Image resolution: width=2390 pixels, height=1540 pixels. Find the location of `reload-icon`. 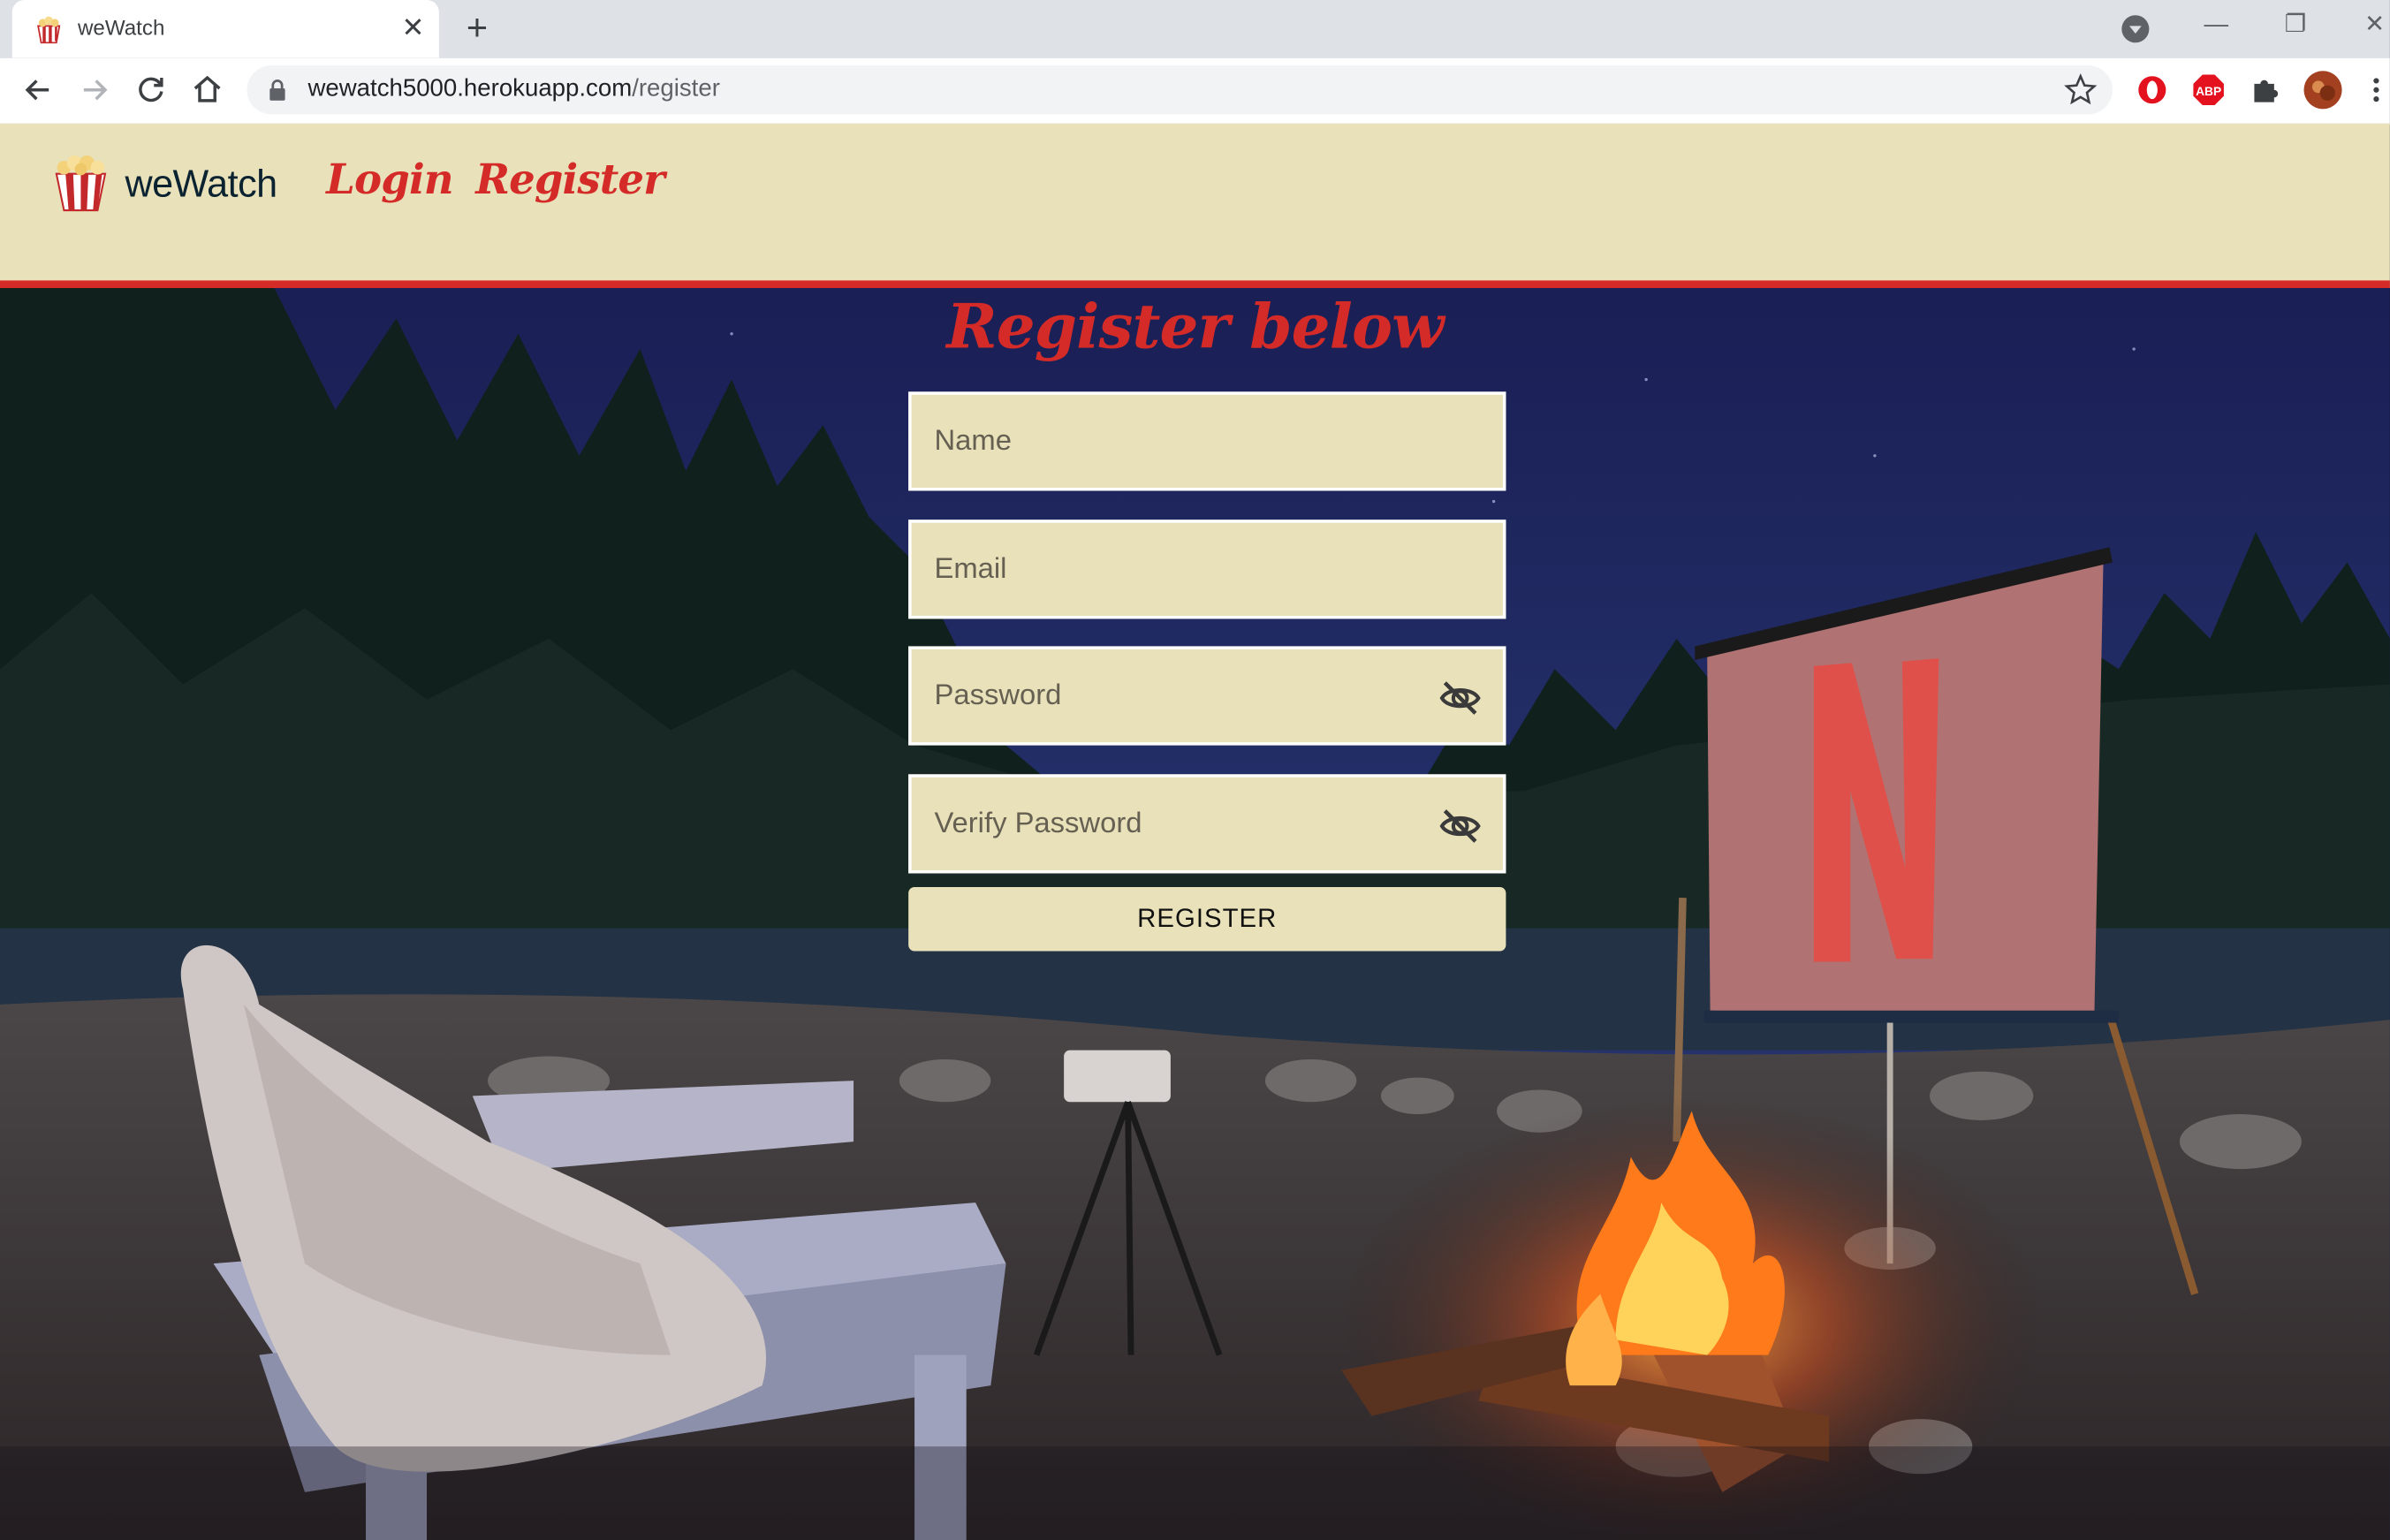

reload-icon is located at coordinates (151, 90).